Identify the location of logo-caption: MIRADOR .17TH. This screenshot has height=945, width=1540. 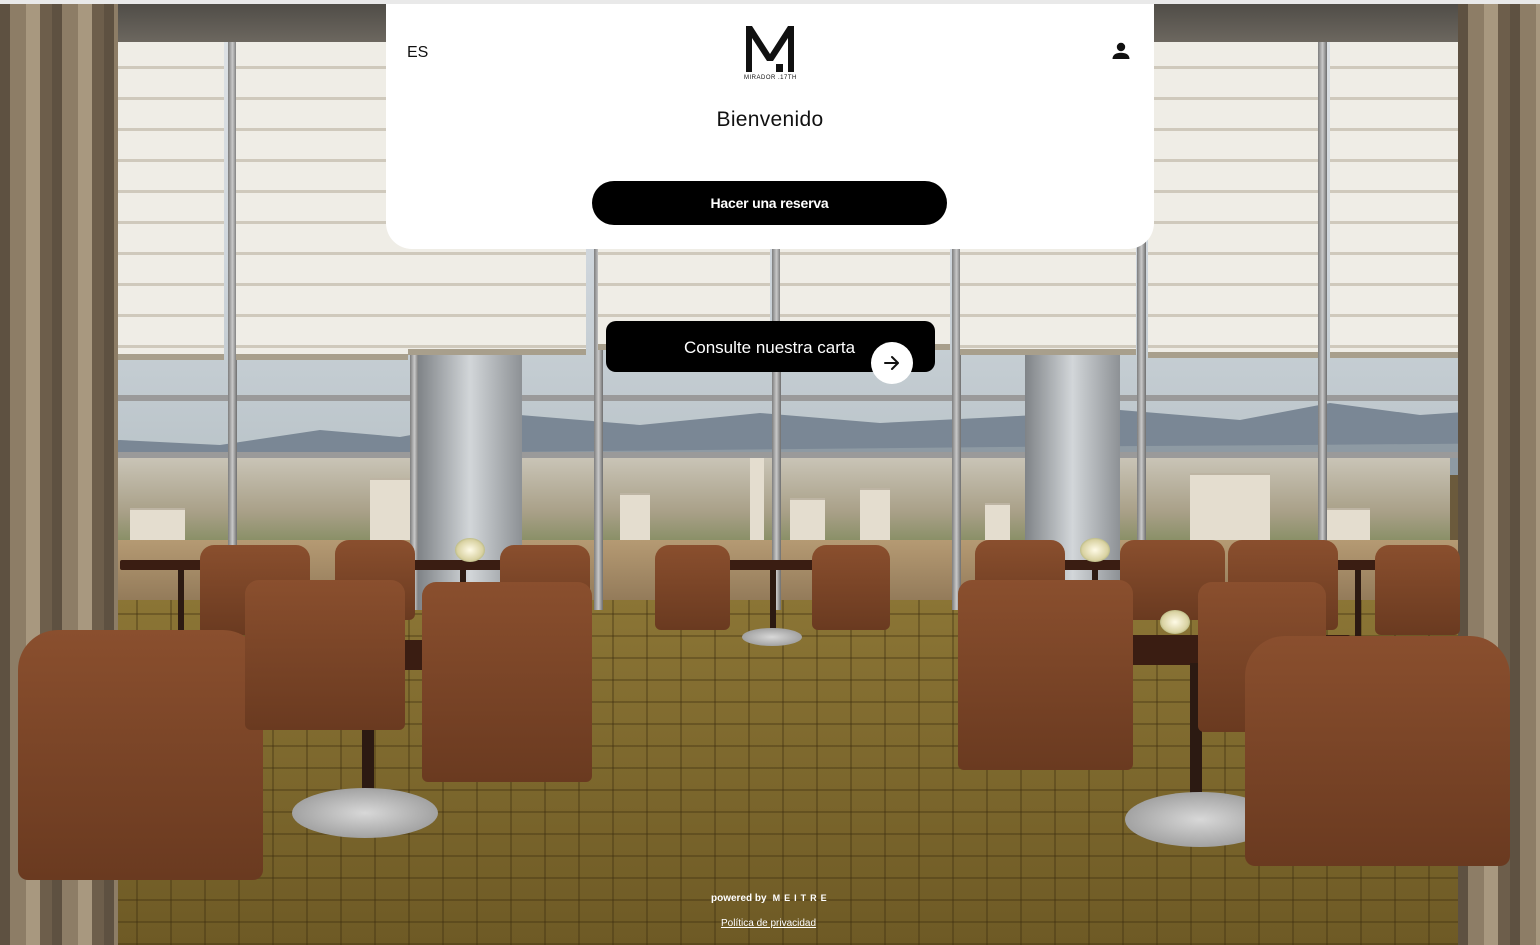
(770, 78).